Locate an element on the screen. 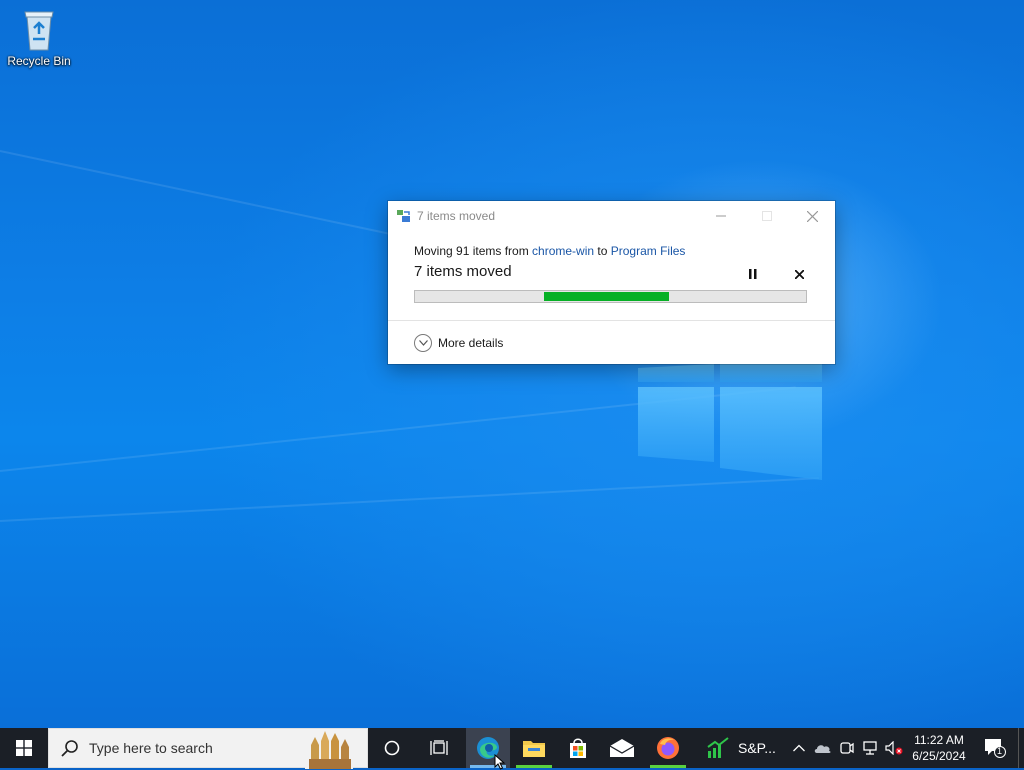 The height and width of the screenshot is (770, 1024). divider is located at coordinates (611, 320).